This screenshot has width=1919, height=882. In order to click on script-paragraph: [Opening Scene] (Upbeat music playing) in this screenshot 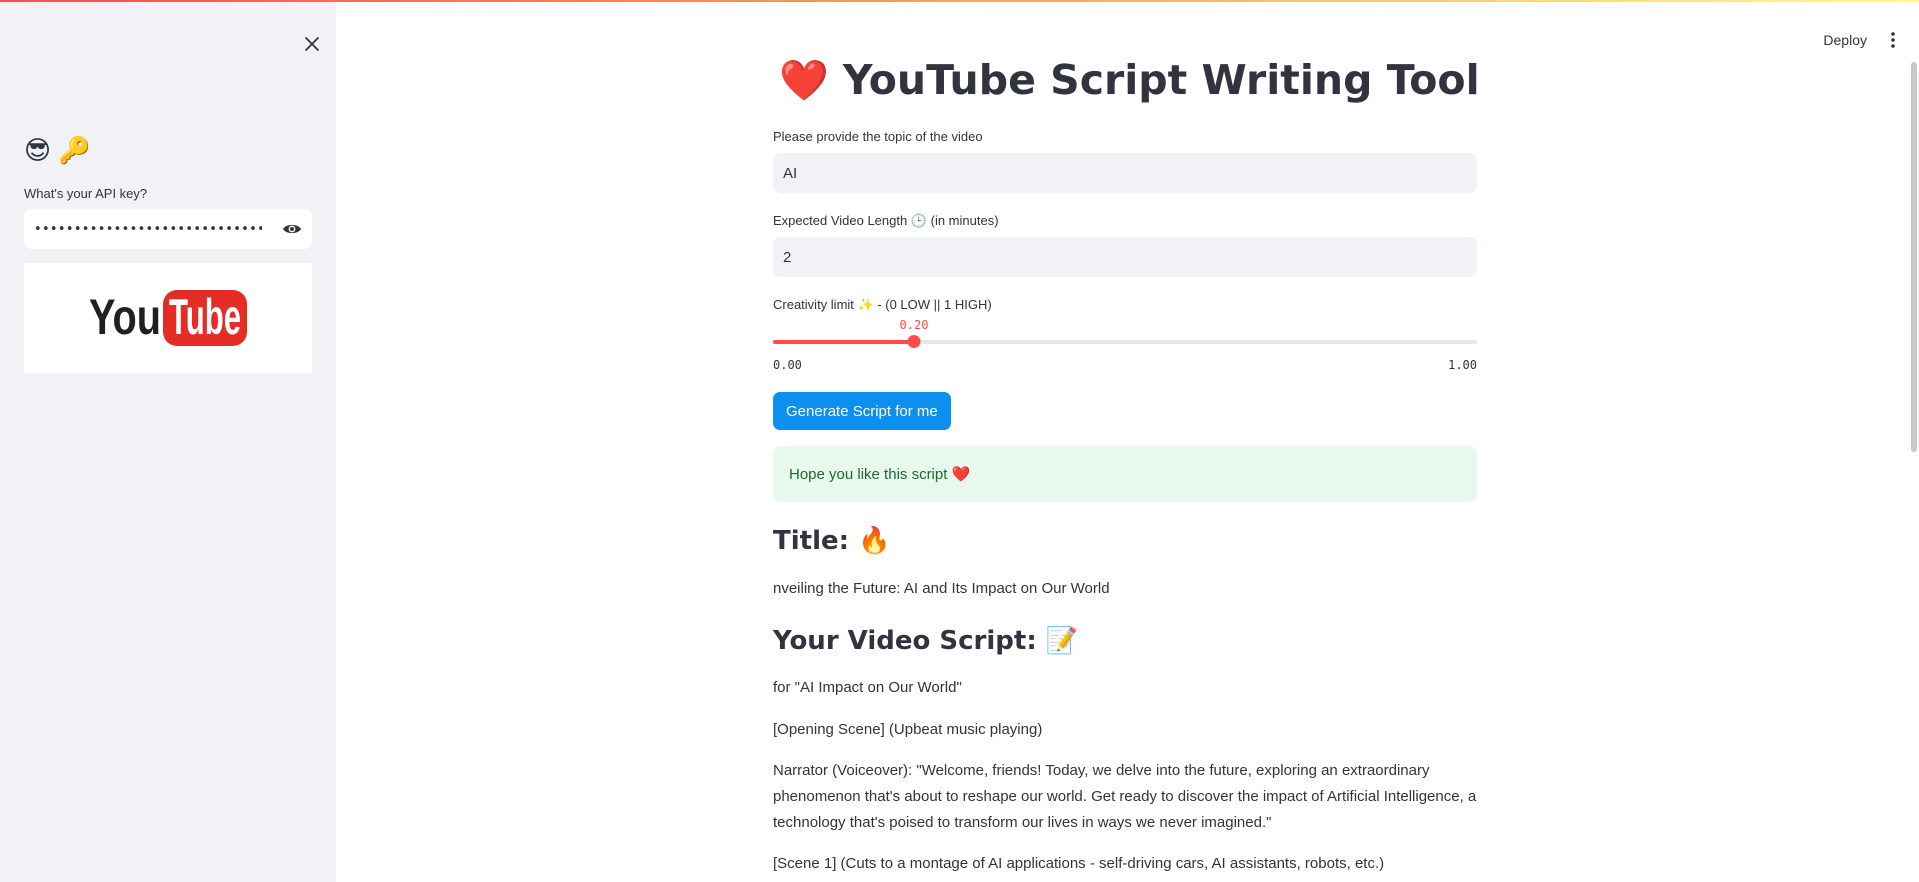, I will do `click(908, 729)`.